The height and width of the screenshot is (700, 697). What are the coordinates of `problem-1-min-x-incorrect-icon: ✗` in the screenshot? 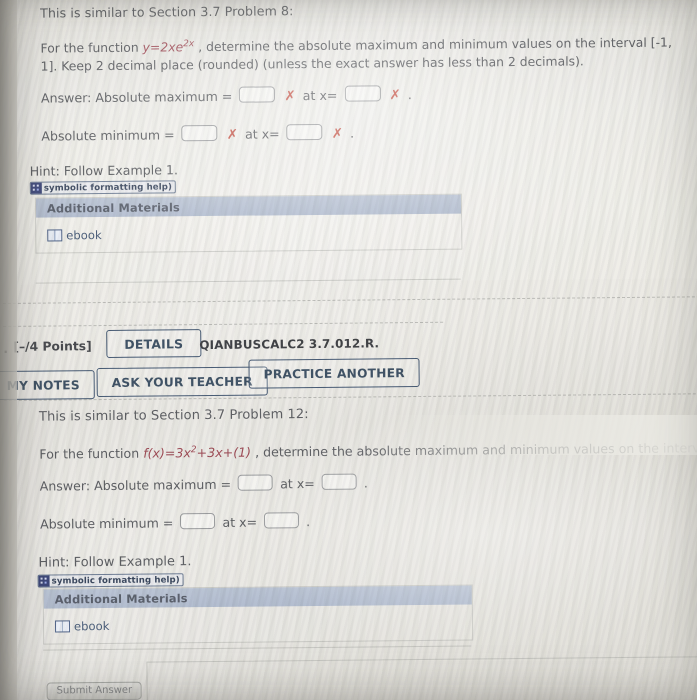 It's located at (337, 133).